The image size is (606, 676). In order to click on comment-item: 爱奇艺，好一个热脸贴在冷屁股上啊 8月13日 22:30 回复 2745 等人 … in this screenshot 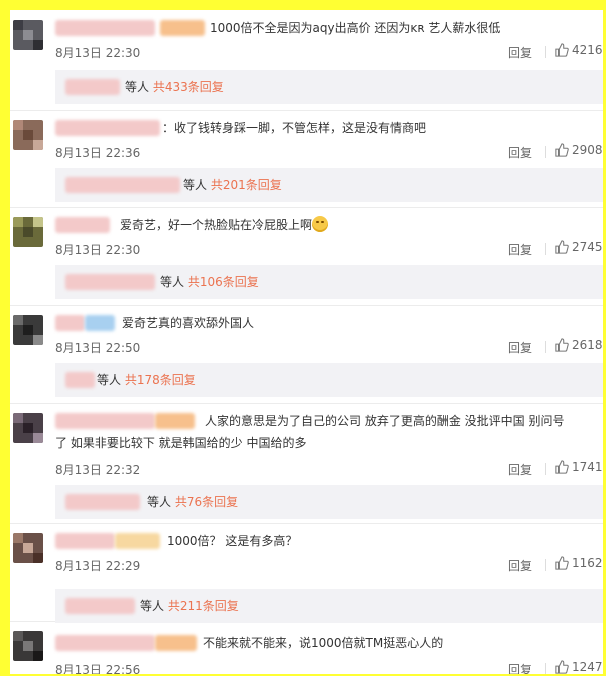, I will do `click(306, 256)`.